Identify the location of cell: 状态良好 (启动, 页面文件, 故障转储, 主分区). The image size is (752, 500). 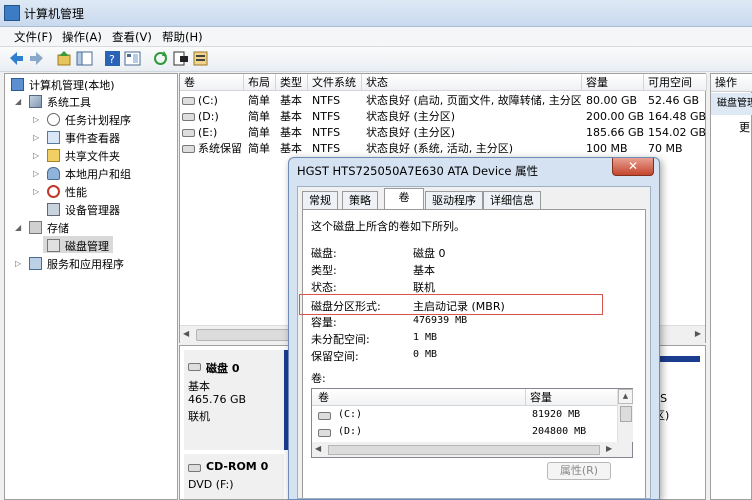
(473, 100).